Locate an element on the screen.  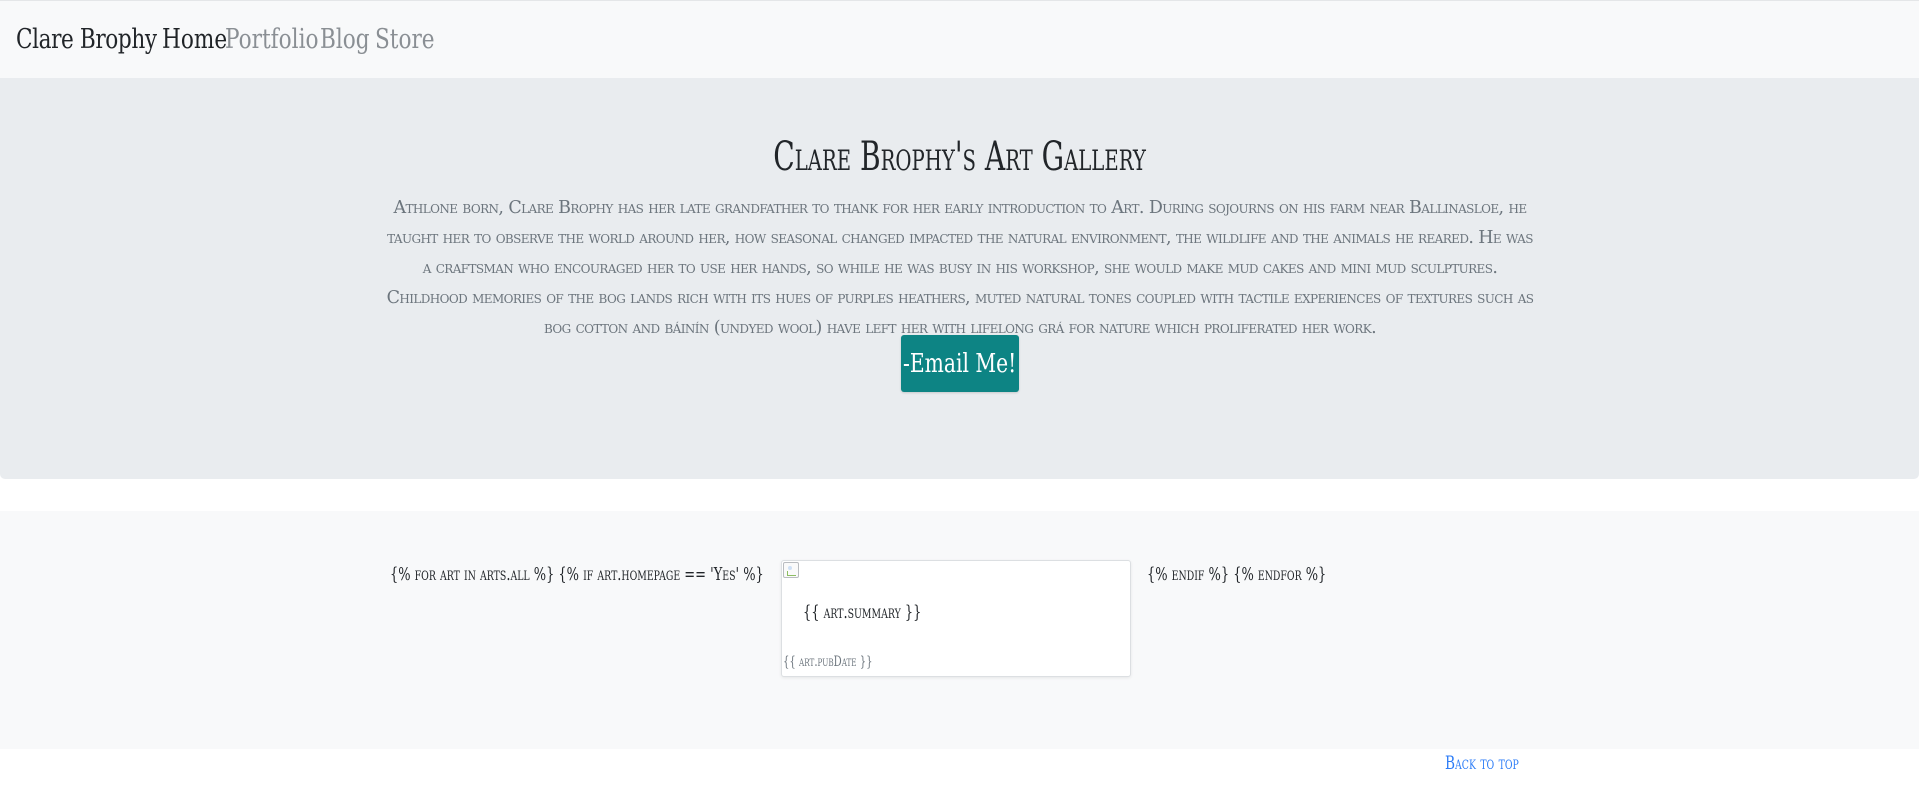
nav-item-portfolio: Portfolio is located at coordinates (271, 39).